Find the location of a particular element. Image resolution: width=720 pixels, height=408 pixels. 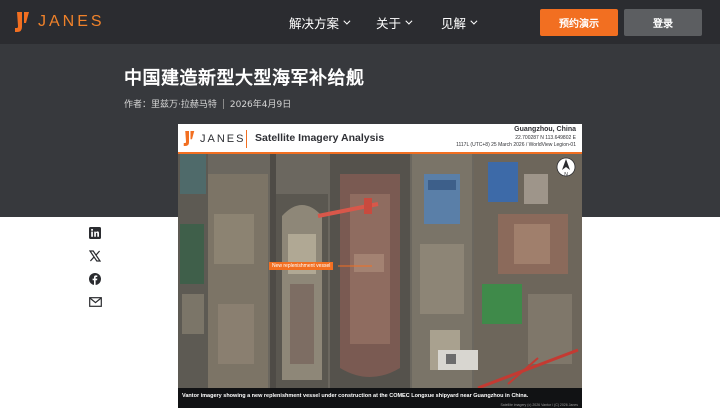

book-demo-button: 预约演示 is located at coordinates (579, 22).